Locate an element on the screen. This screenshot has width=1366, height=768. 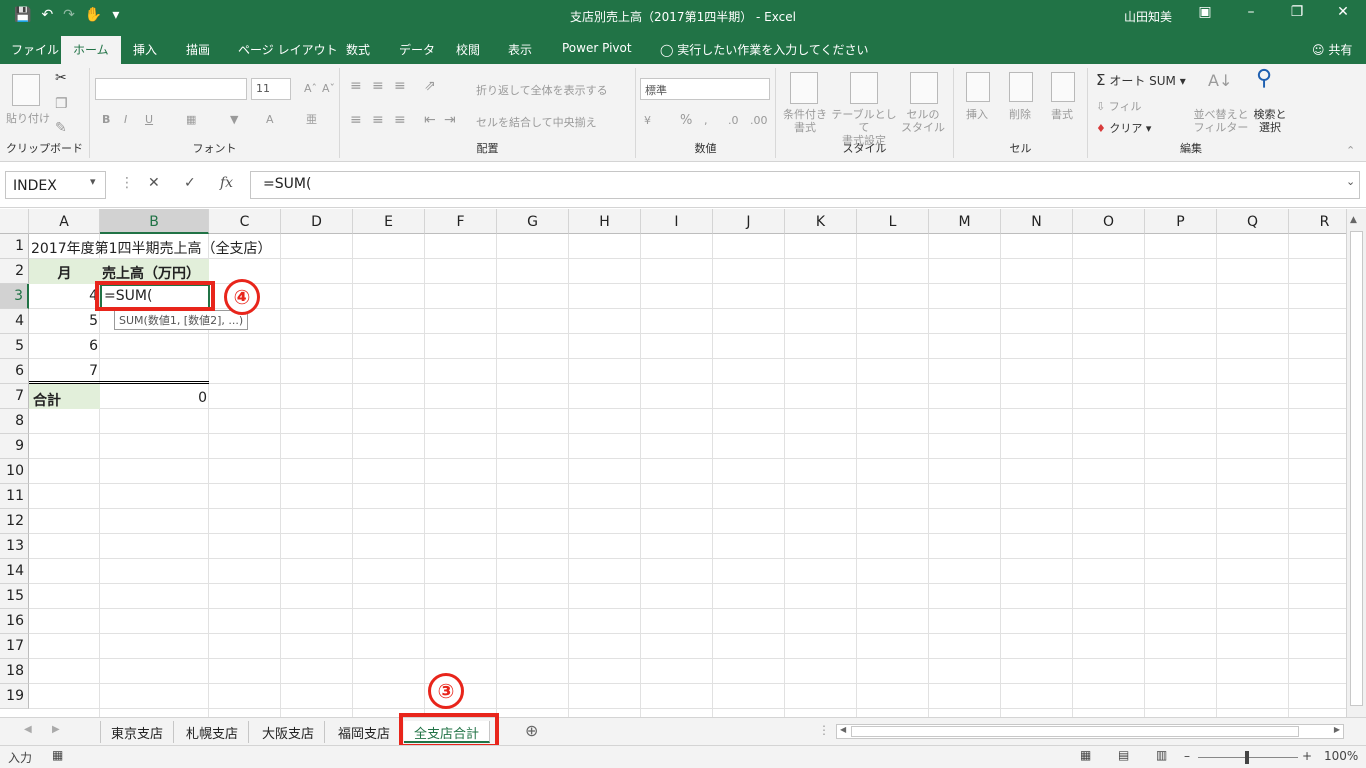
row-header-4: 4 is located at coordinates (14, 321).